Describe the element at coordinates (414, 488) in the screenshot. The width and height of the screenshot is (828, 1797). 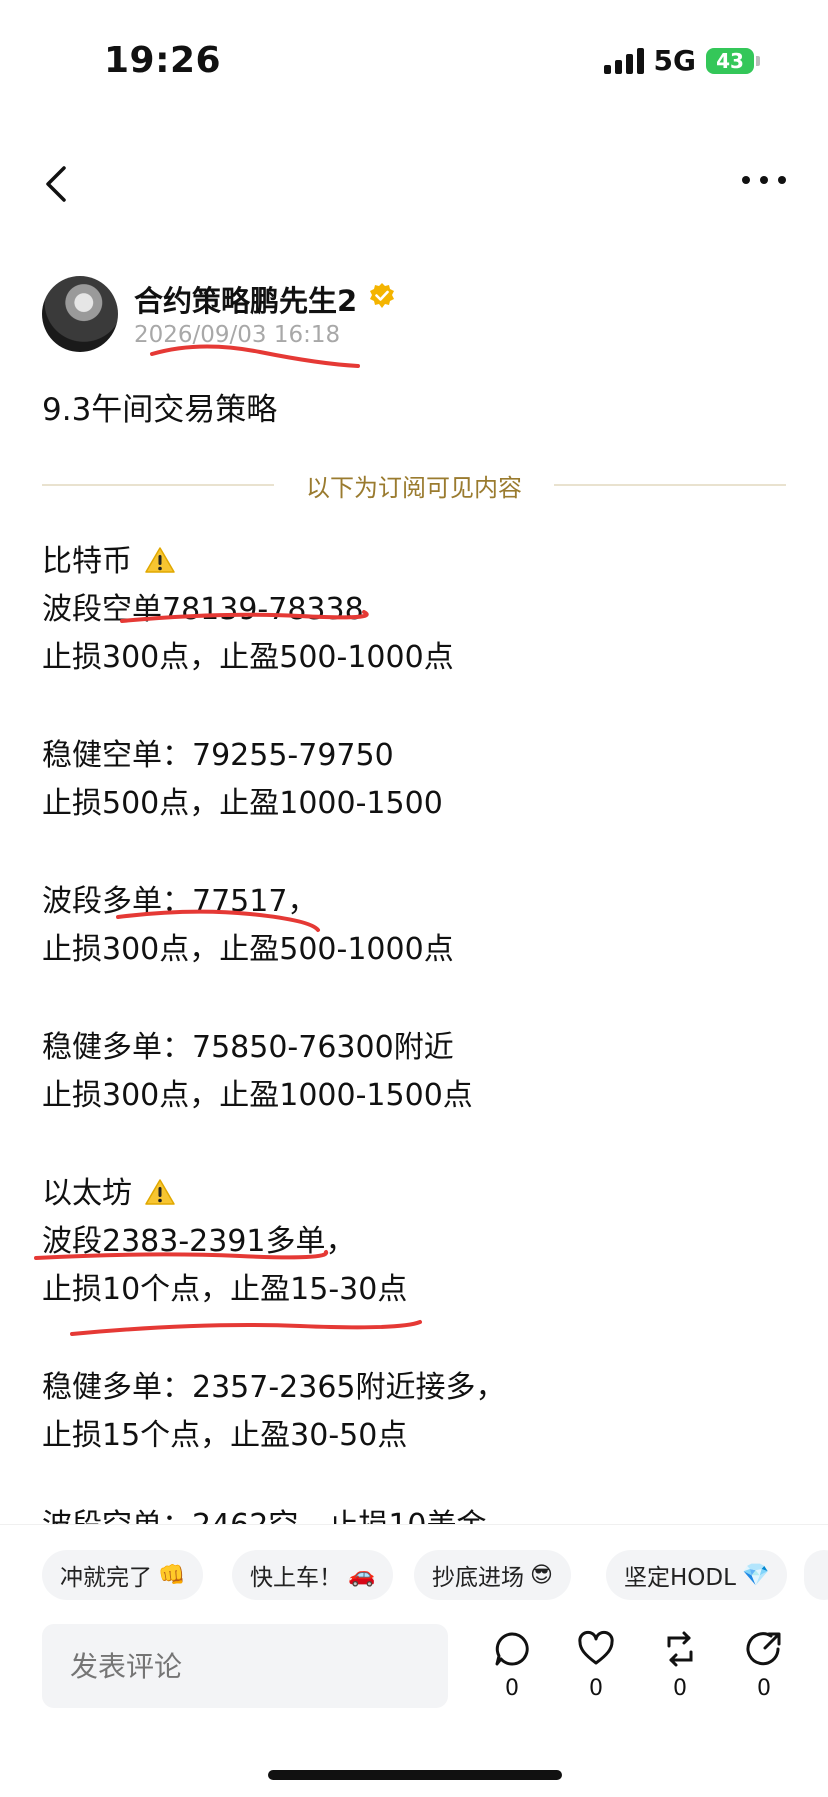
I see `subscriber-content-divider: 以下为订阅可见内容` at that location.